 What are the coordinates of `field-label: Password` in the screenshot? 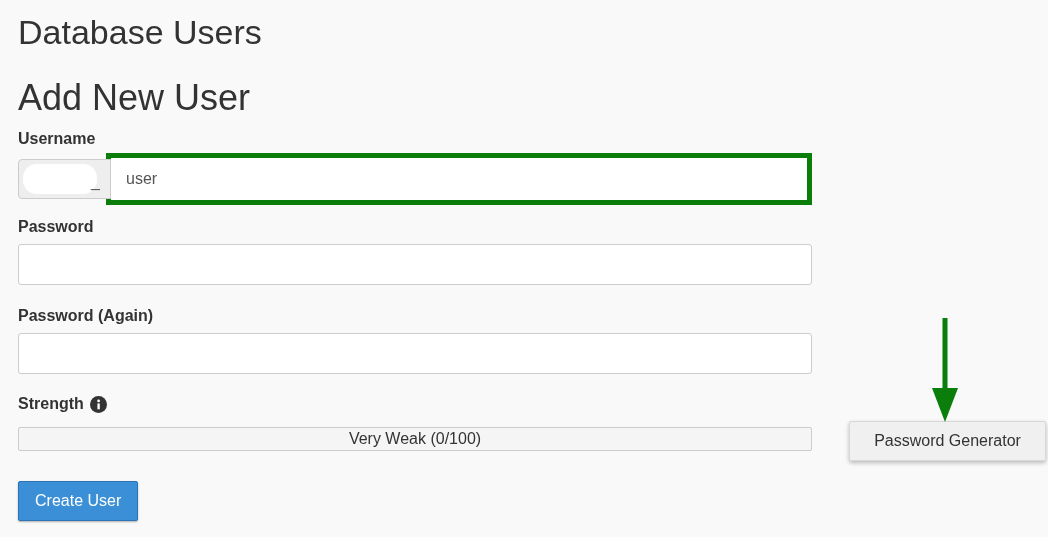 It's located at (56, 227).